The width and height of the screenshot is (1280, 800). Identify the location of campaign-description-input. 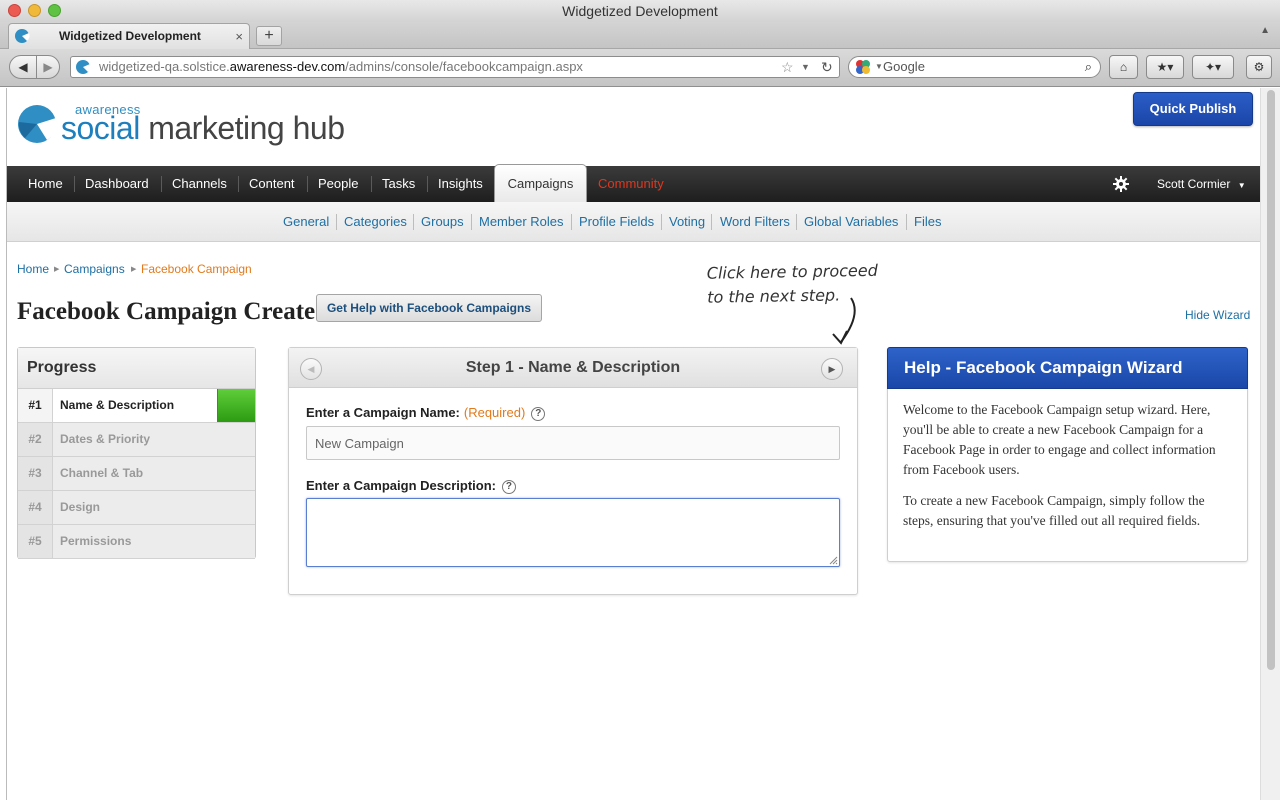
(573, 532).